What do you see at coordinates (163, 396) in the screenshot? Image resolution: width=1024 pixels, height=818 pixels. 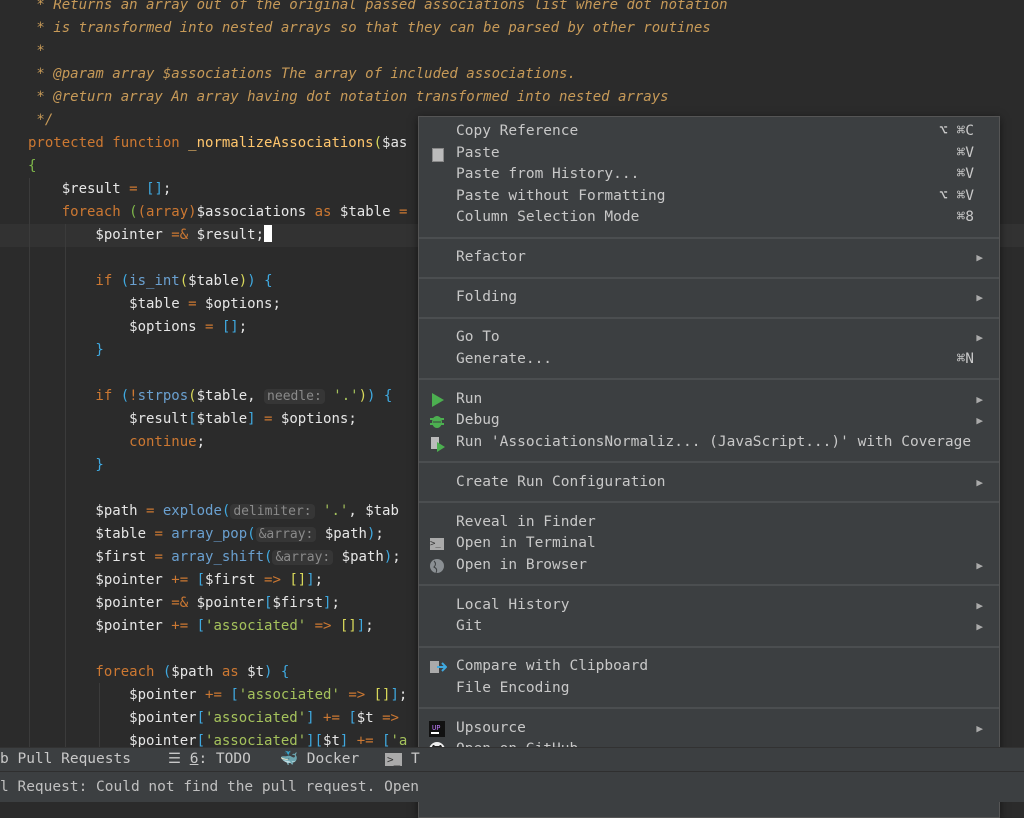 I see `code-token: strpos` at bounding box center [163, 396].